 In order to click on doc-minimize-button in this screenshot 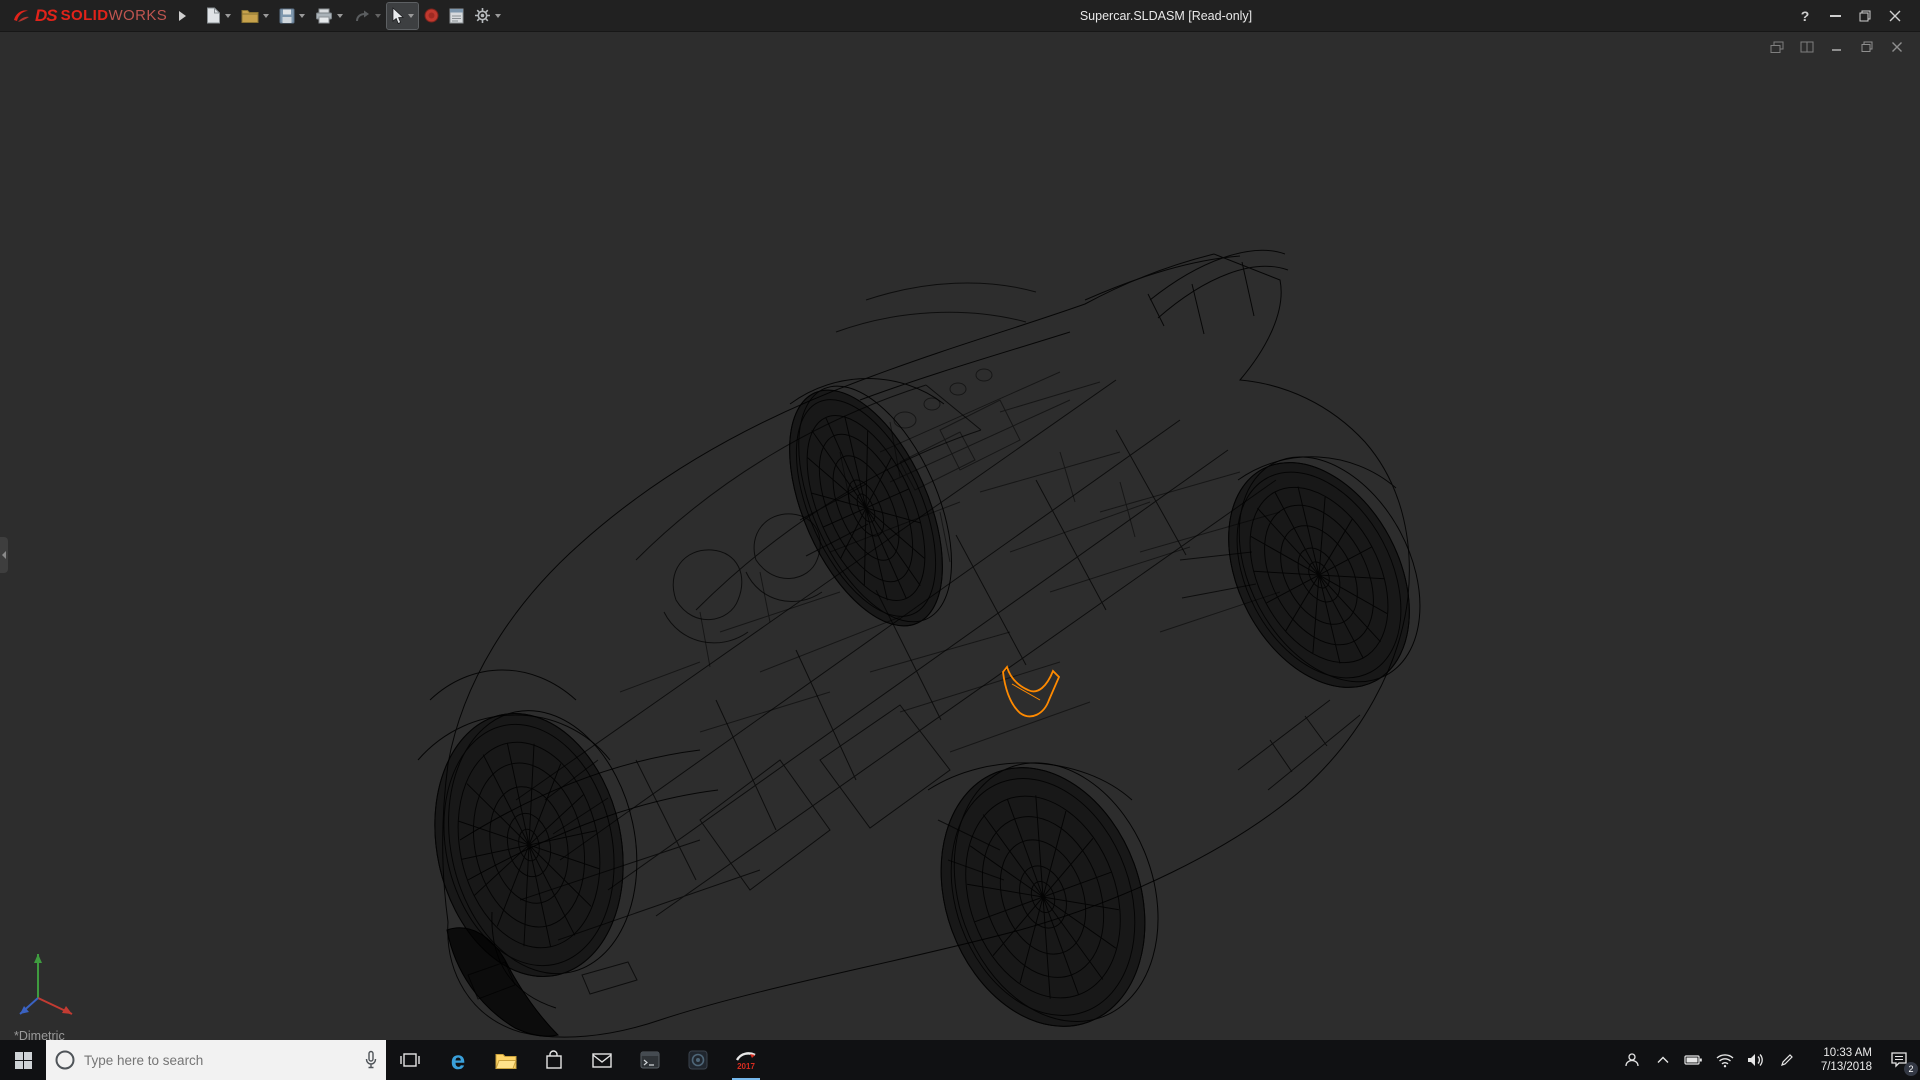, I will do `click(1837, 47)`.